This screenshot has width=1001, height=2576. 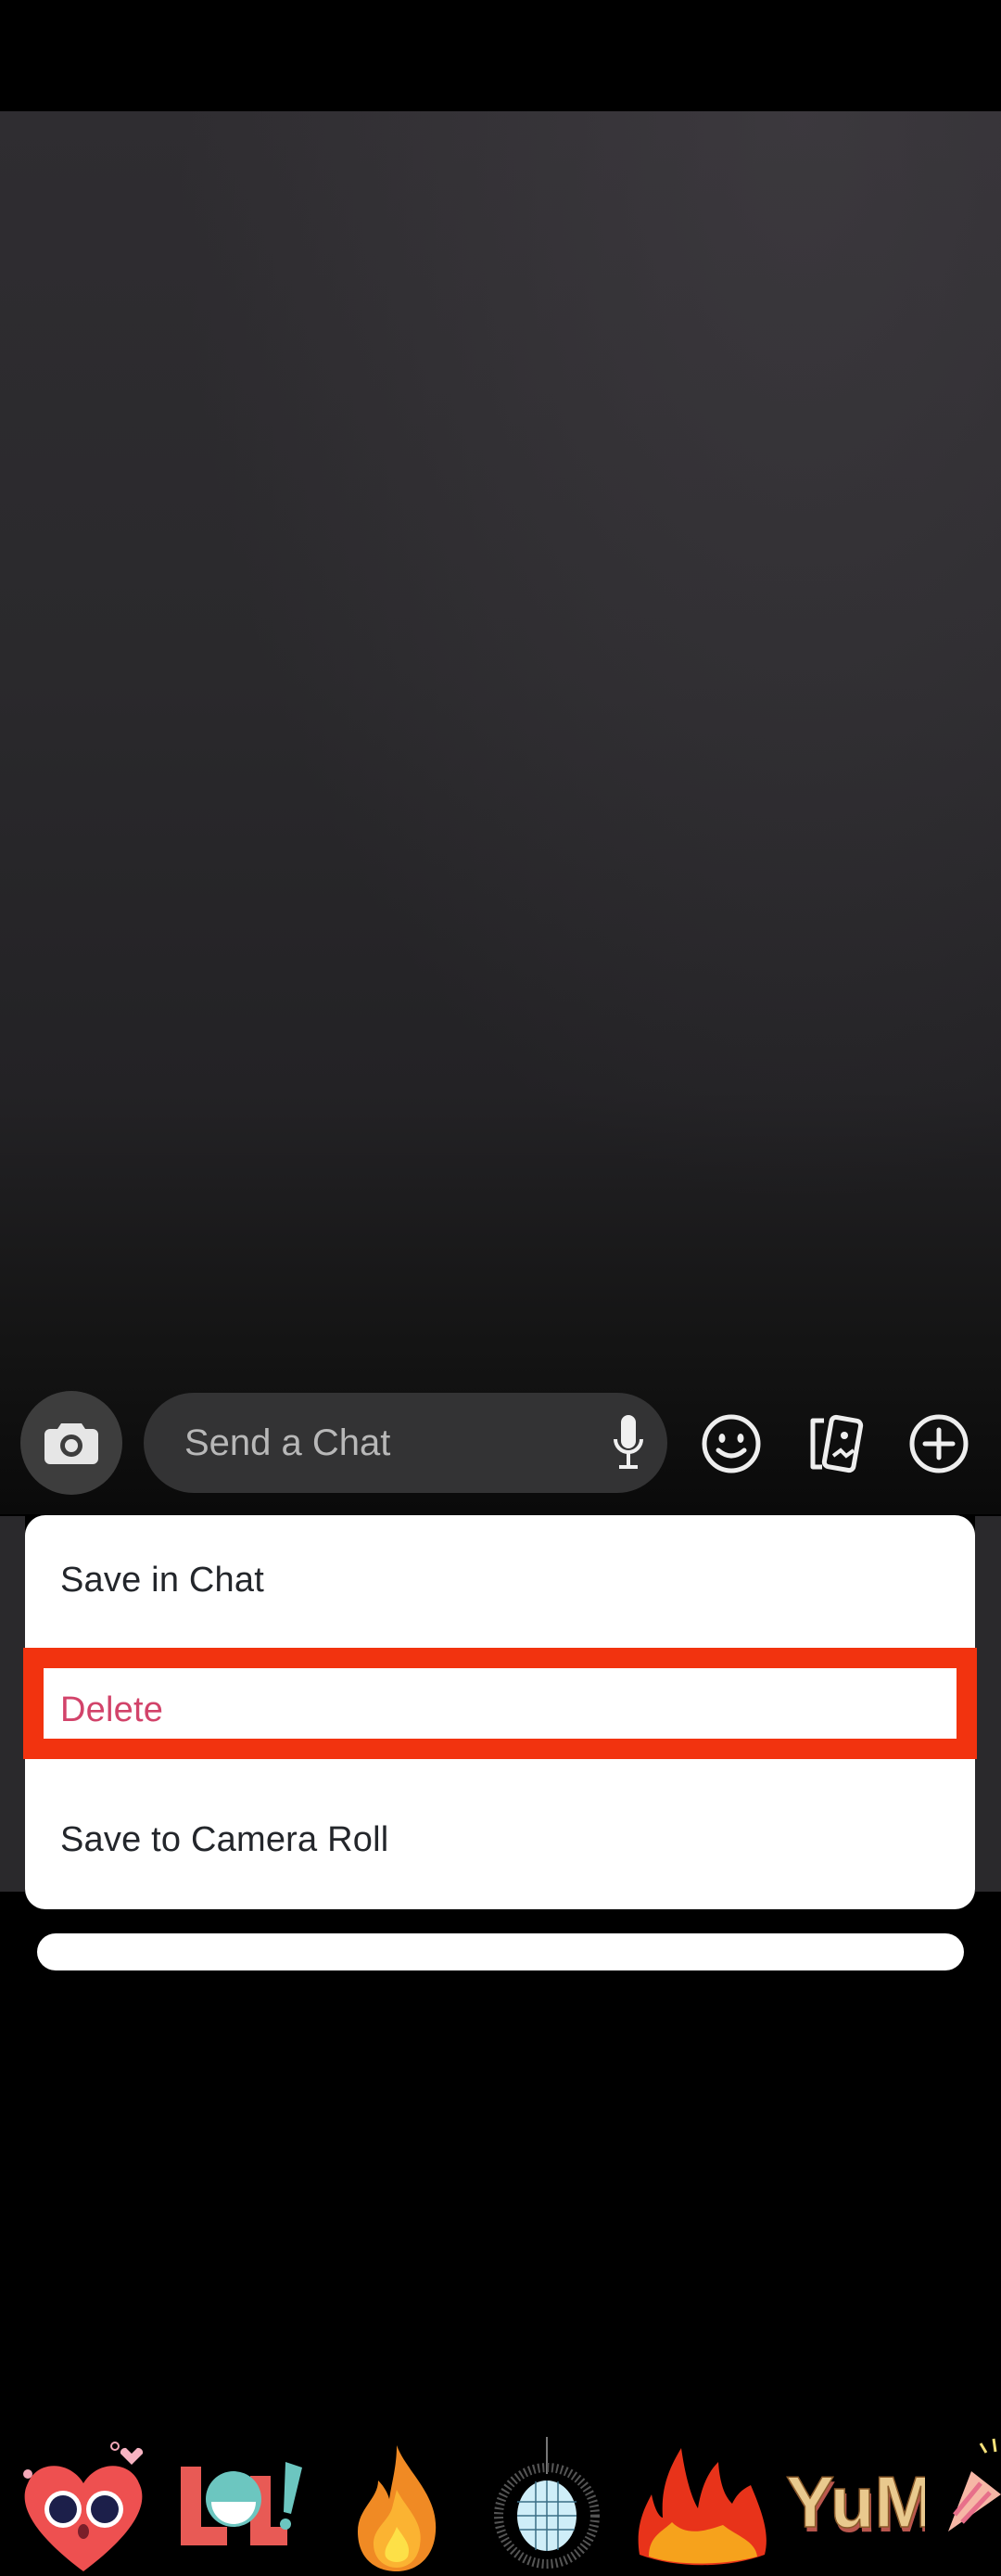 I want to click on menu-item-label: Save to Camera Roll, so click(x=224, y=1839).